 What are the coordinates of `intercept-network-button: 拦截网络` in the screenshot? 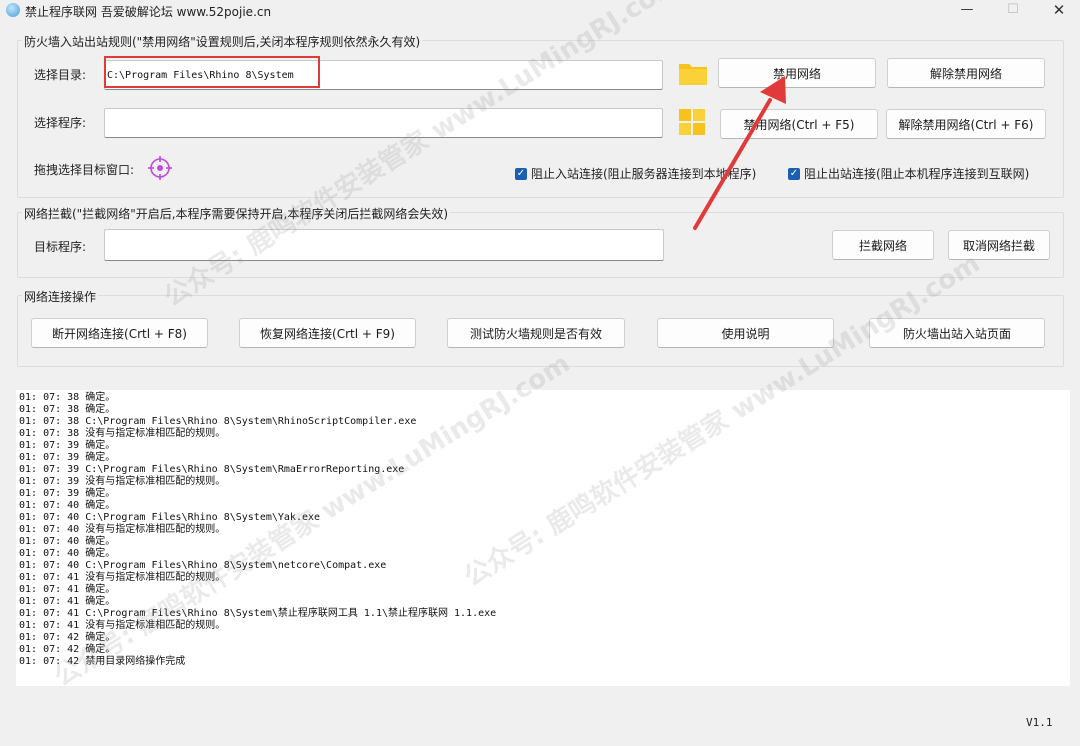 It's located at (883, 245).